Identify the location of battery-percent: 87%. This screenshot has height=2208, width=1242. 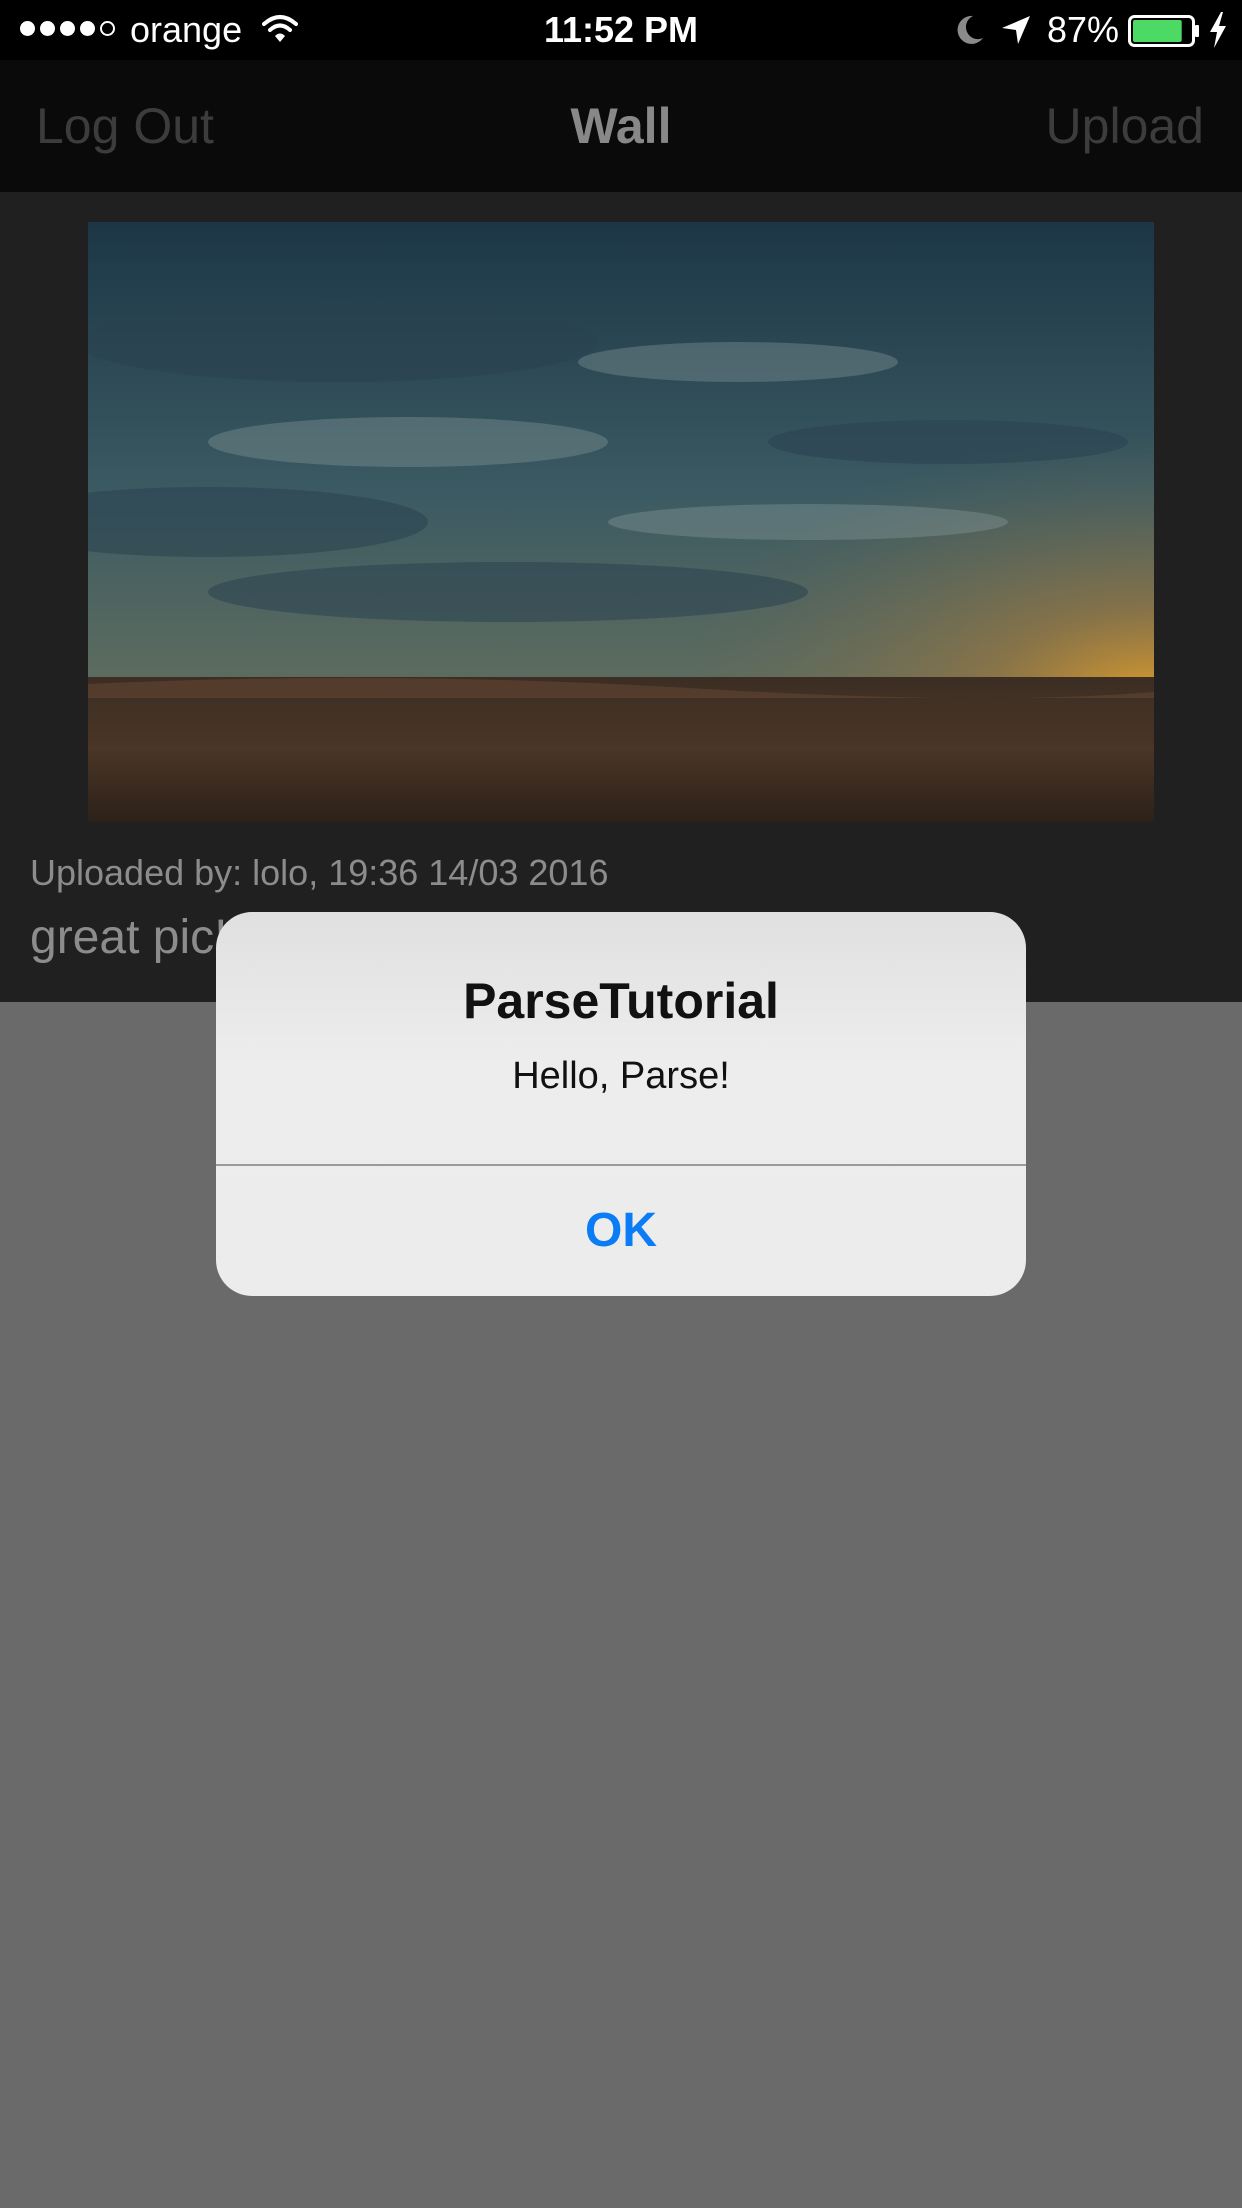
(1083, 29).